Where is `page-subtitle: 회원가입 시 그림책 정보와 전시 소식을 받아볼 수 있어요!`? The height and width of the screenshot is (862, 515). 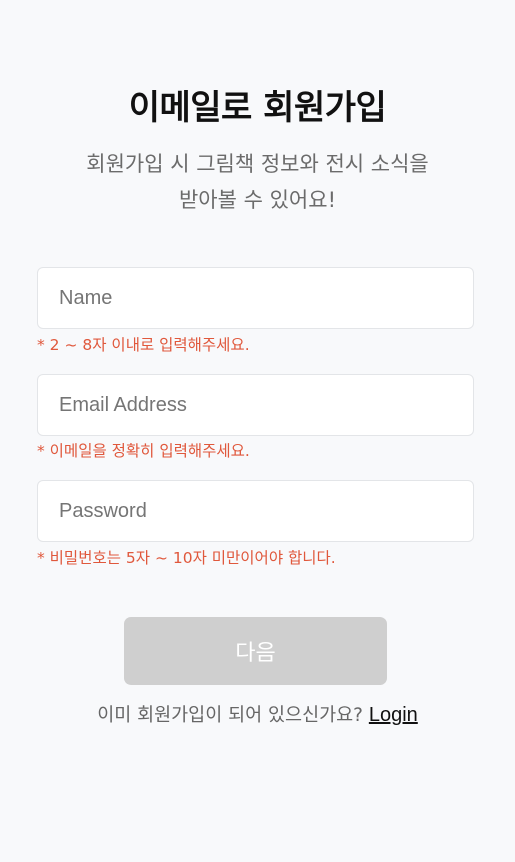
page-subtitle: 회원가입 시 그림책 정보와 전시 소식을 받아볼 수 있어요! is located at coordinates (257, 182).